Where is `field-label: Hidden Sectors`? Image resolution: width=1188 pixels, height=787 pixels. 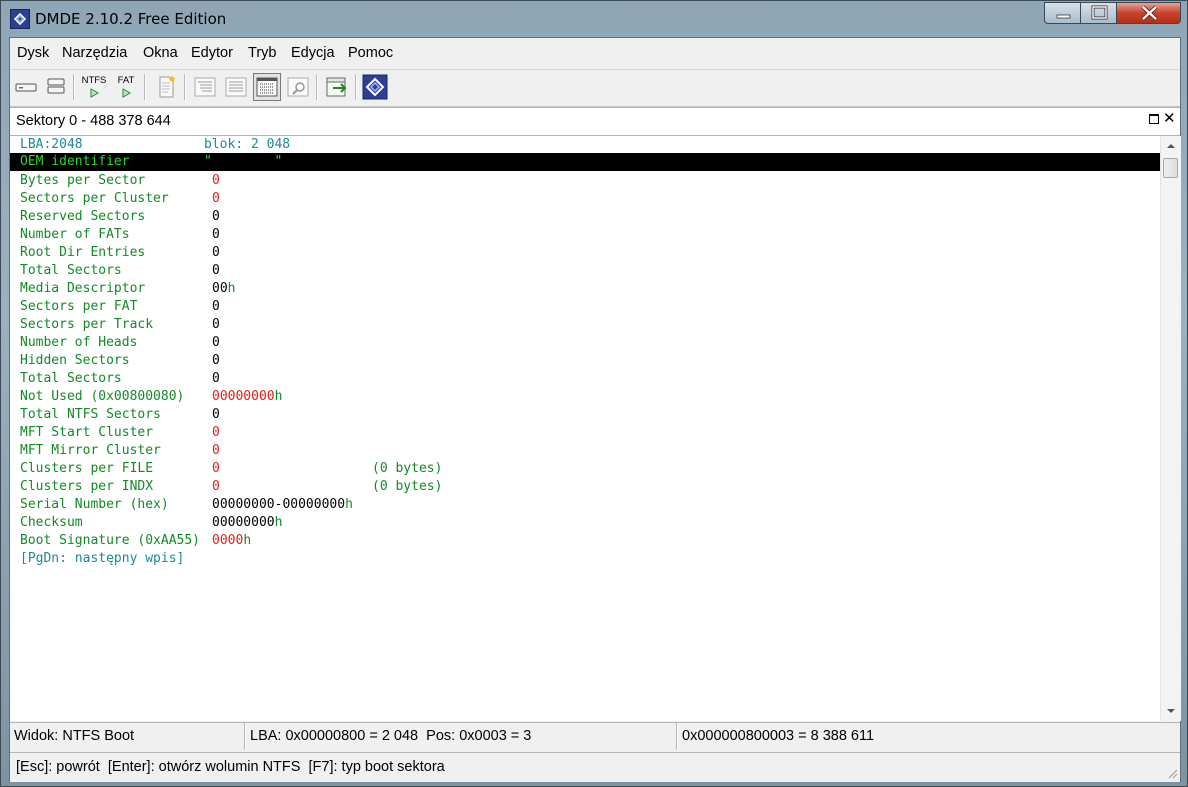
field-label: Hidden Sectors is located at coordinates (75, 360).